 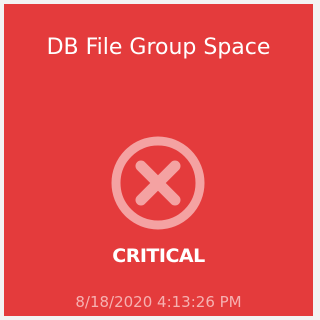 What do you see at coordinates (158, 302) in the screenshot?
I see `last-updated-timestamp: 8/18/2020 4:13:26 PM` at bounding box center [158, 302].